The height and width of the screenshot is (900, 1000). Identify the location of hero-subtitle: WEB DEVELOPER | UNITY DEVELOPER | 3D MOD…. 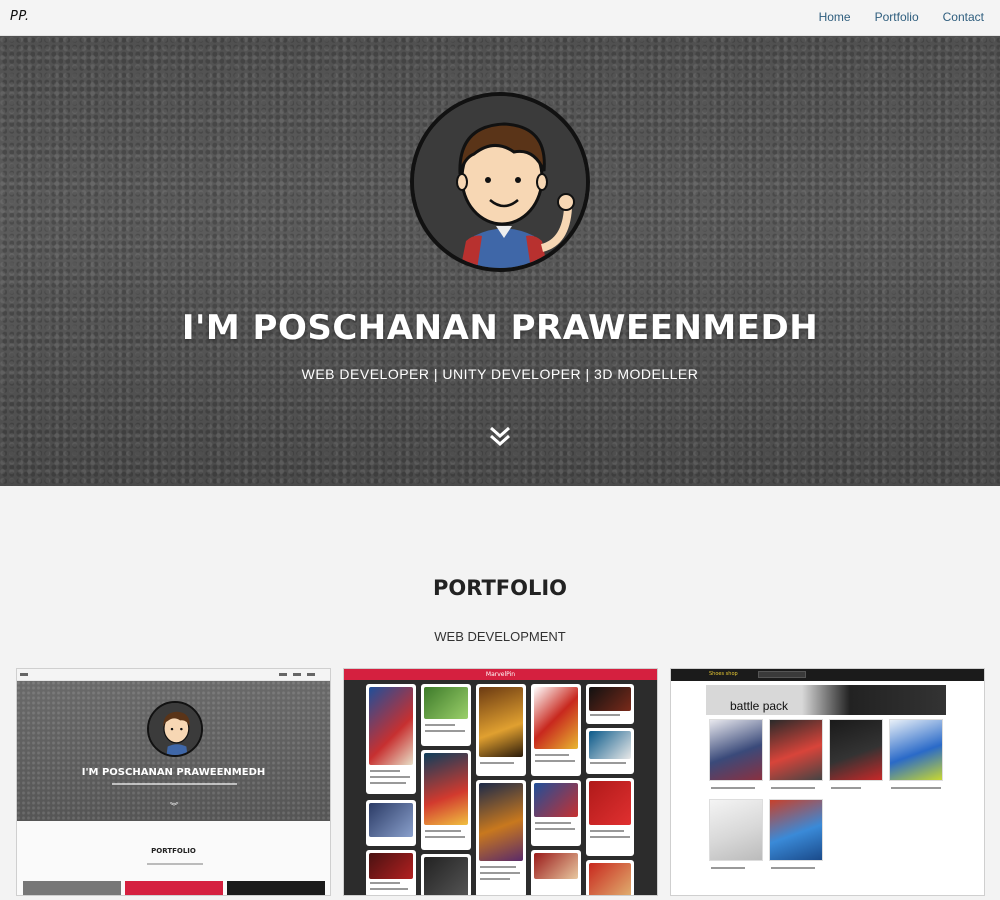
(500, 374).